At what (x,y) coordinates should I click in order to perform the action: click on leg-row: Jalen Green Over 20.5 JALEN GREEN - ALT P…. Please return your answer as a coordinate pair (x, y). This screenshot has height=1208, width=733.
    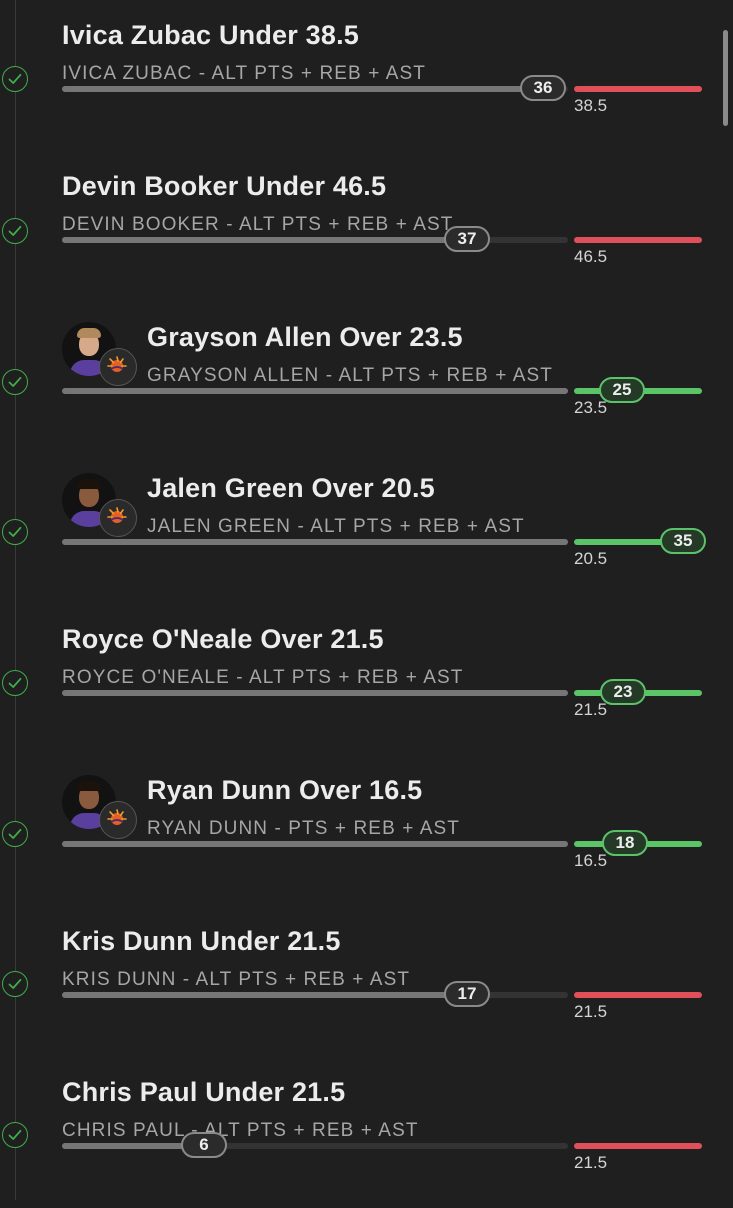
    Looking at the image, I should click on (366, 528).